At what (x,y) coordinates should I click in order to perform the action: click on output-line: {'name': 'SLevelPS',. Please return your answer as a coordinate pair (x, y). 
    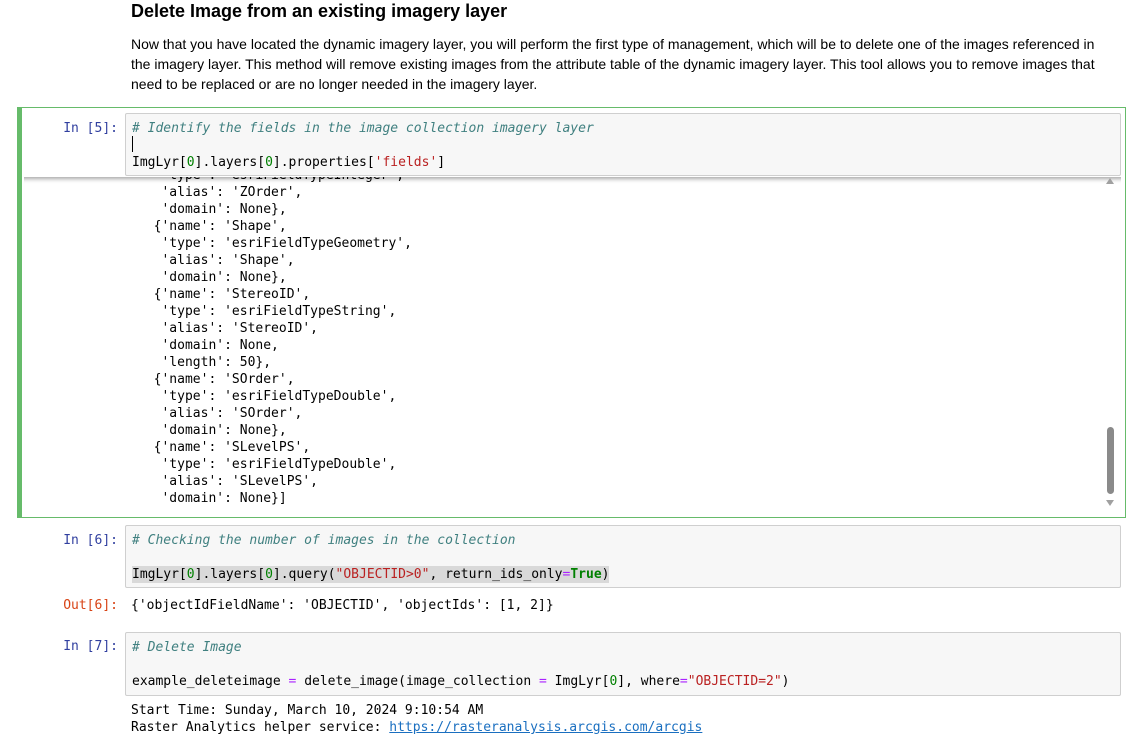
    Looking at the image, I should click on (224, 447).